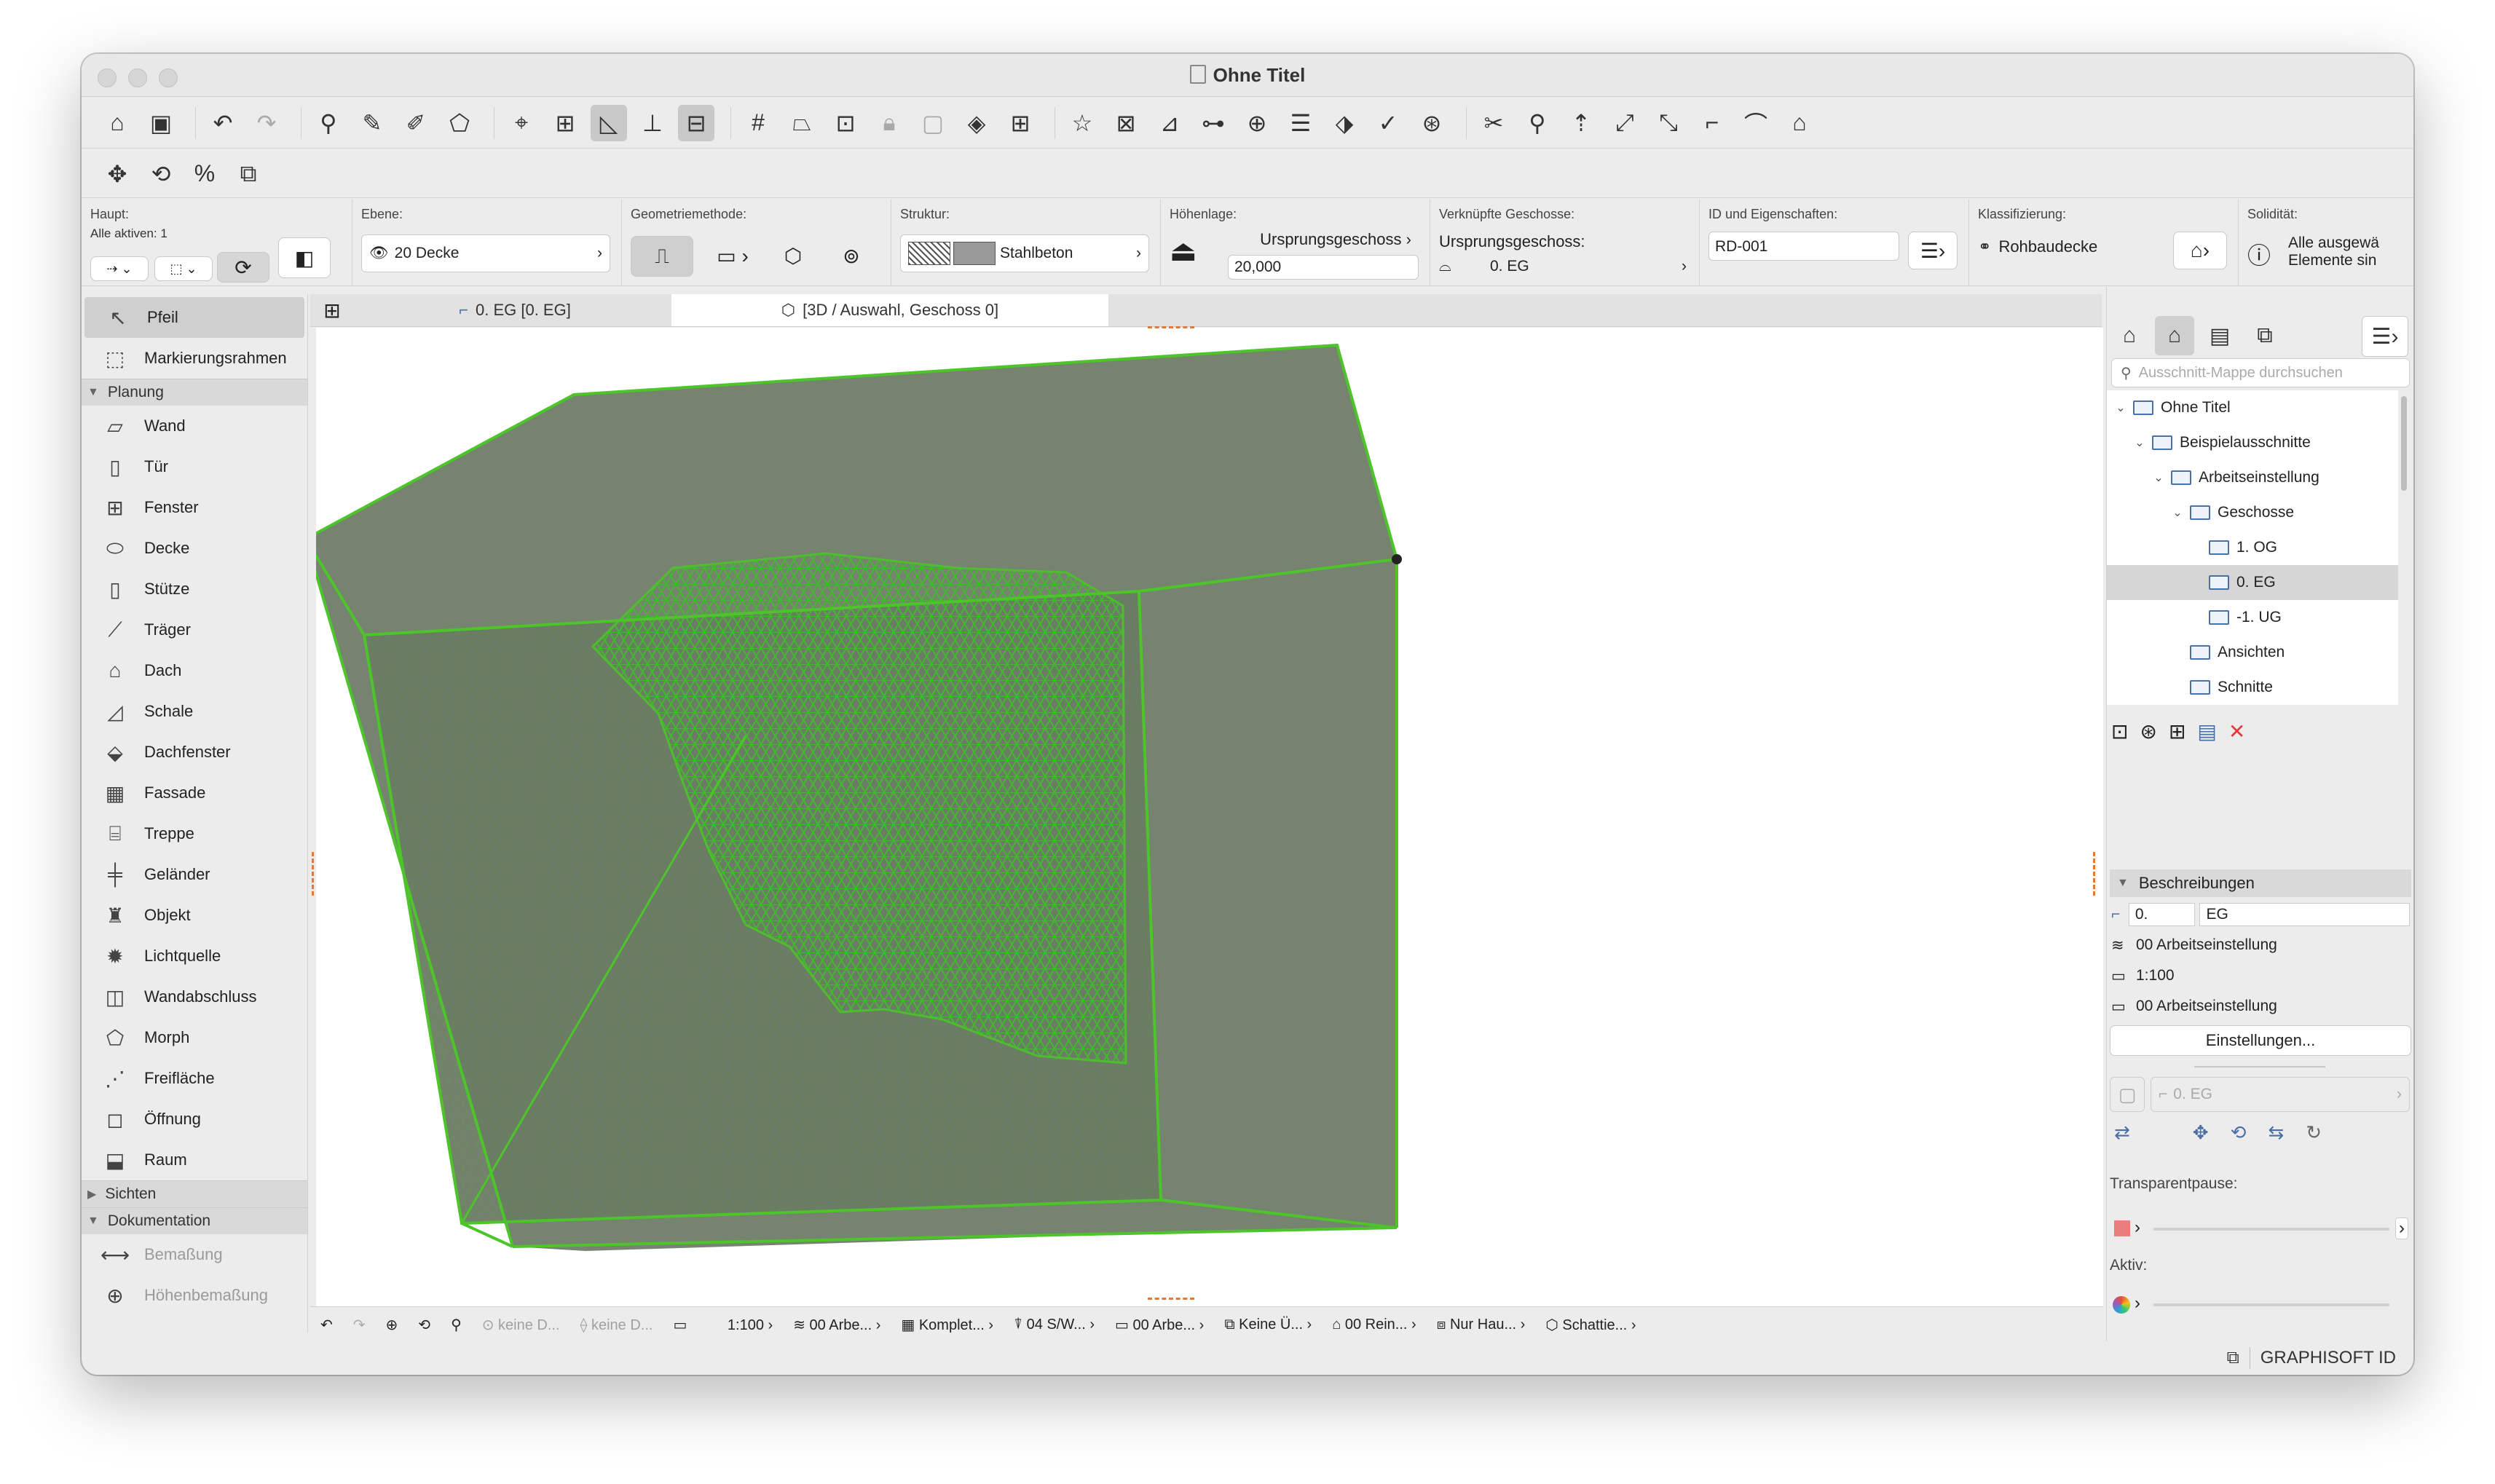  Describe the element at coordinates (2174, 335) in the screenshot. I see `view-map-icon: ⌂` at that location.